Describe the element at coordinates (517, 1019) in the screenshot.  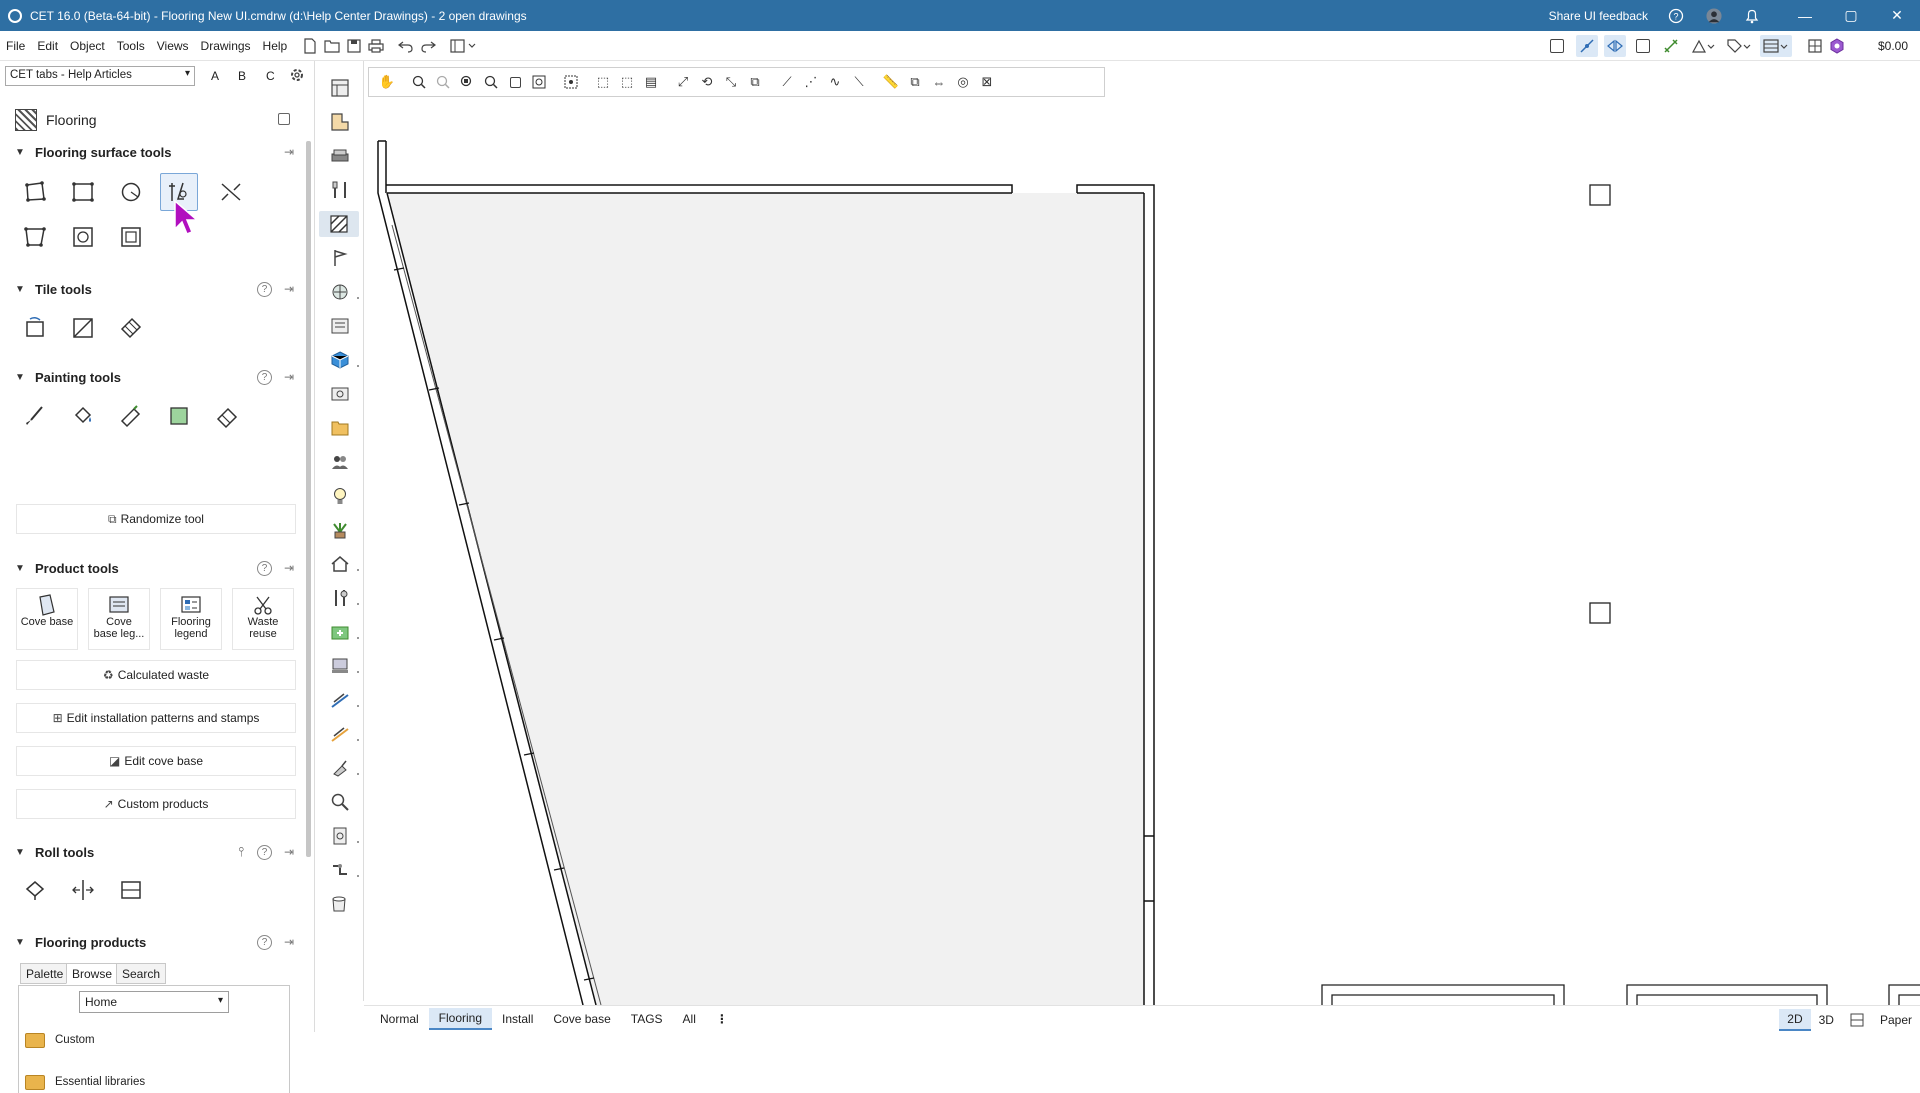
I see `layer-tab-install: Install` at that location.